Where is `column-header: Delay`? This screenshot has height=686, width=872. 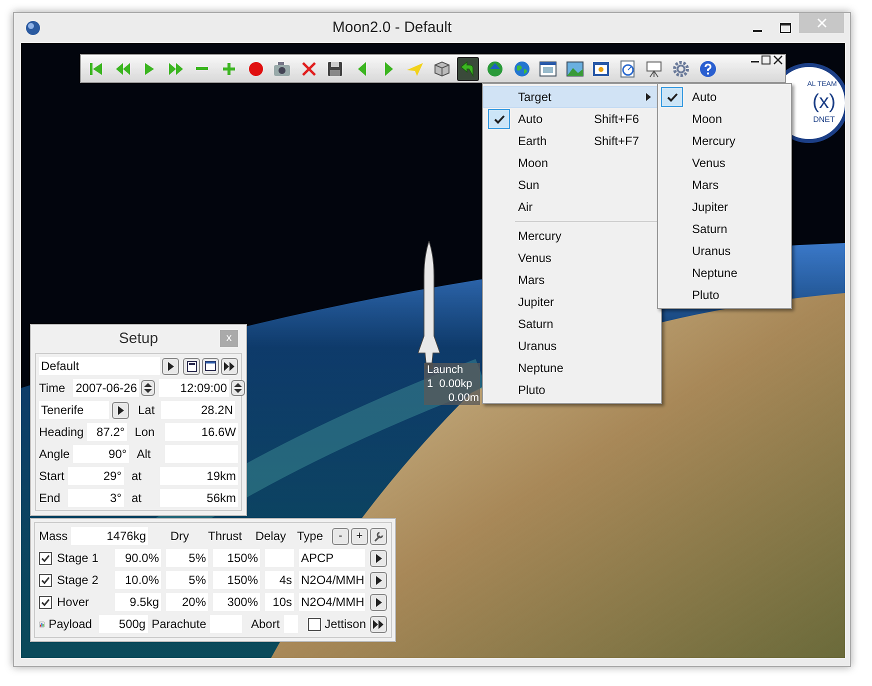 column-header: Delay is located at coordinates (270, 536).